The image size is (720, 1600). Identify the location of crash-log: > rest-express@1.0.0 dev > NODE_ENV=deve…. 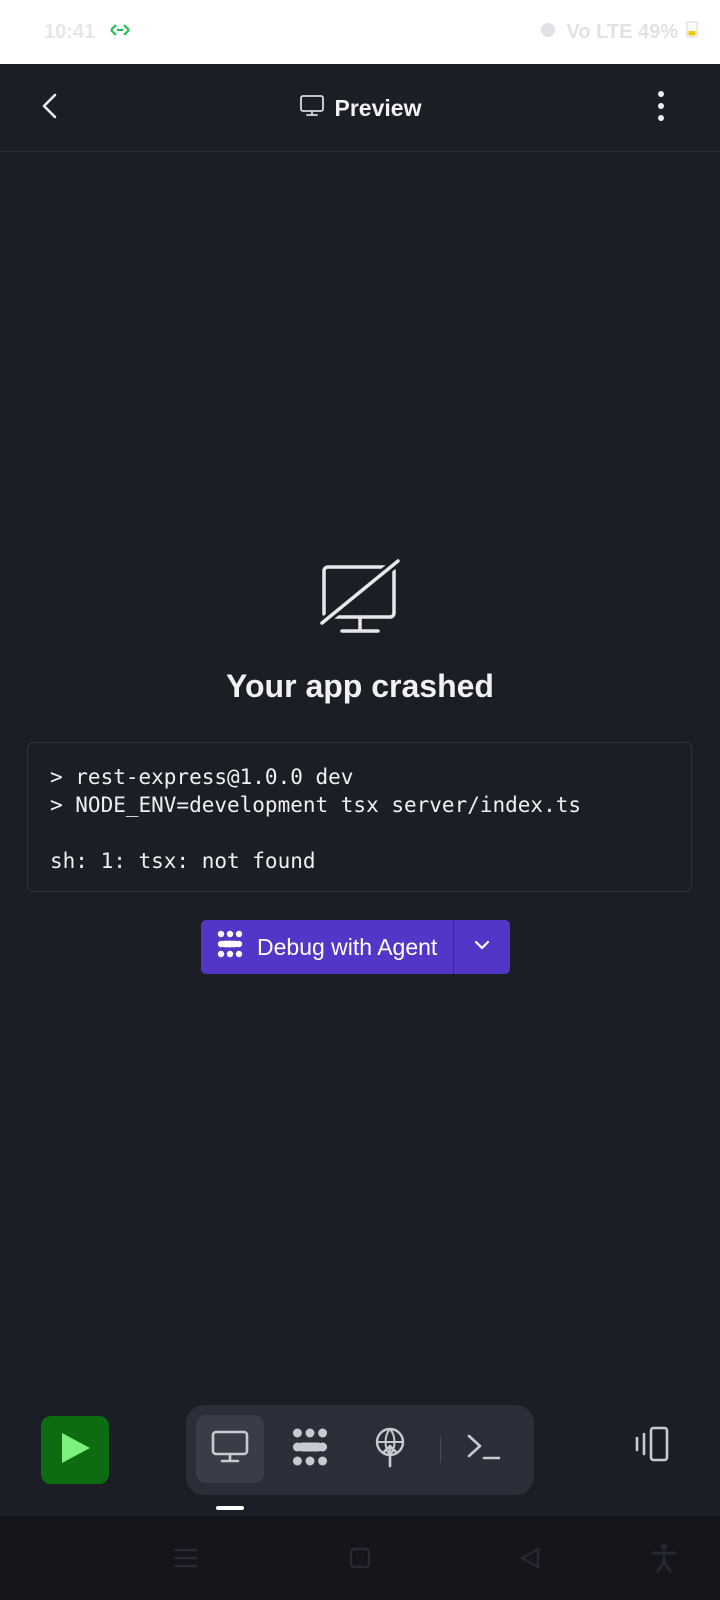
(359, 817).